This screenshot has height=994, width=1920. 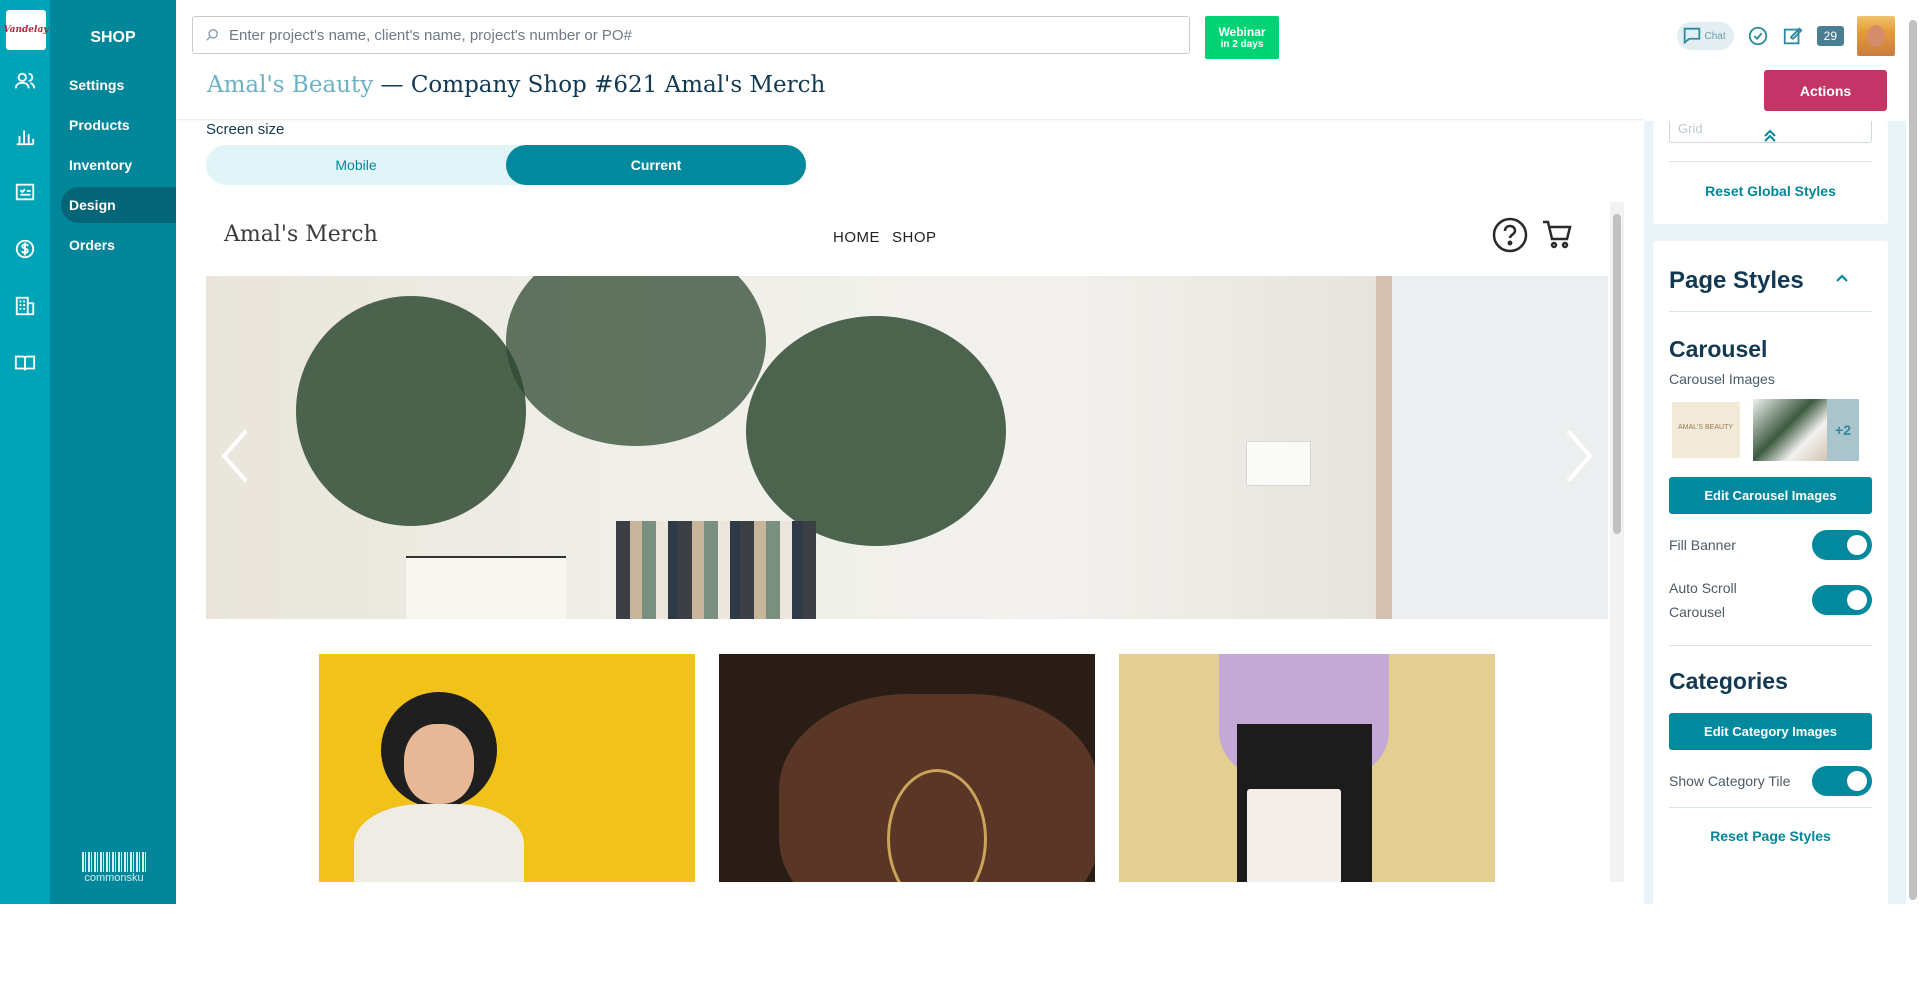 I want to click on screen-size-toggle: Mobile Current, so click(x=506, y=165).